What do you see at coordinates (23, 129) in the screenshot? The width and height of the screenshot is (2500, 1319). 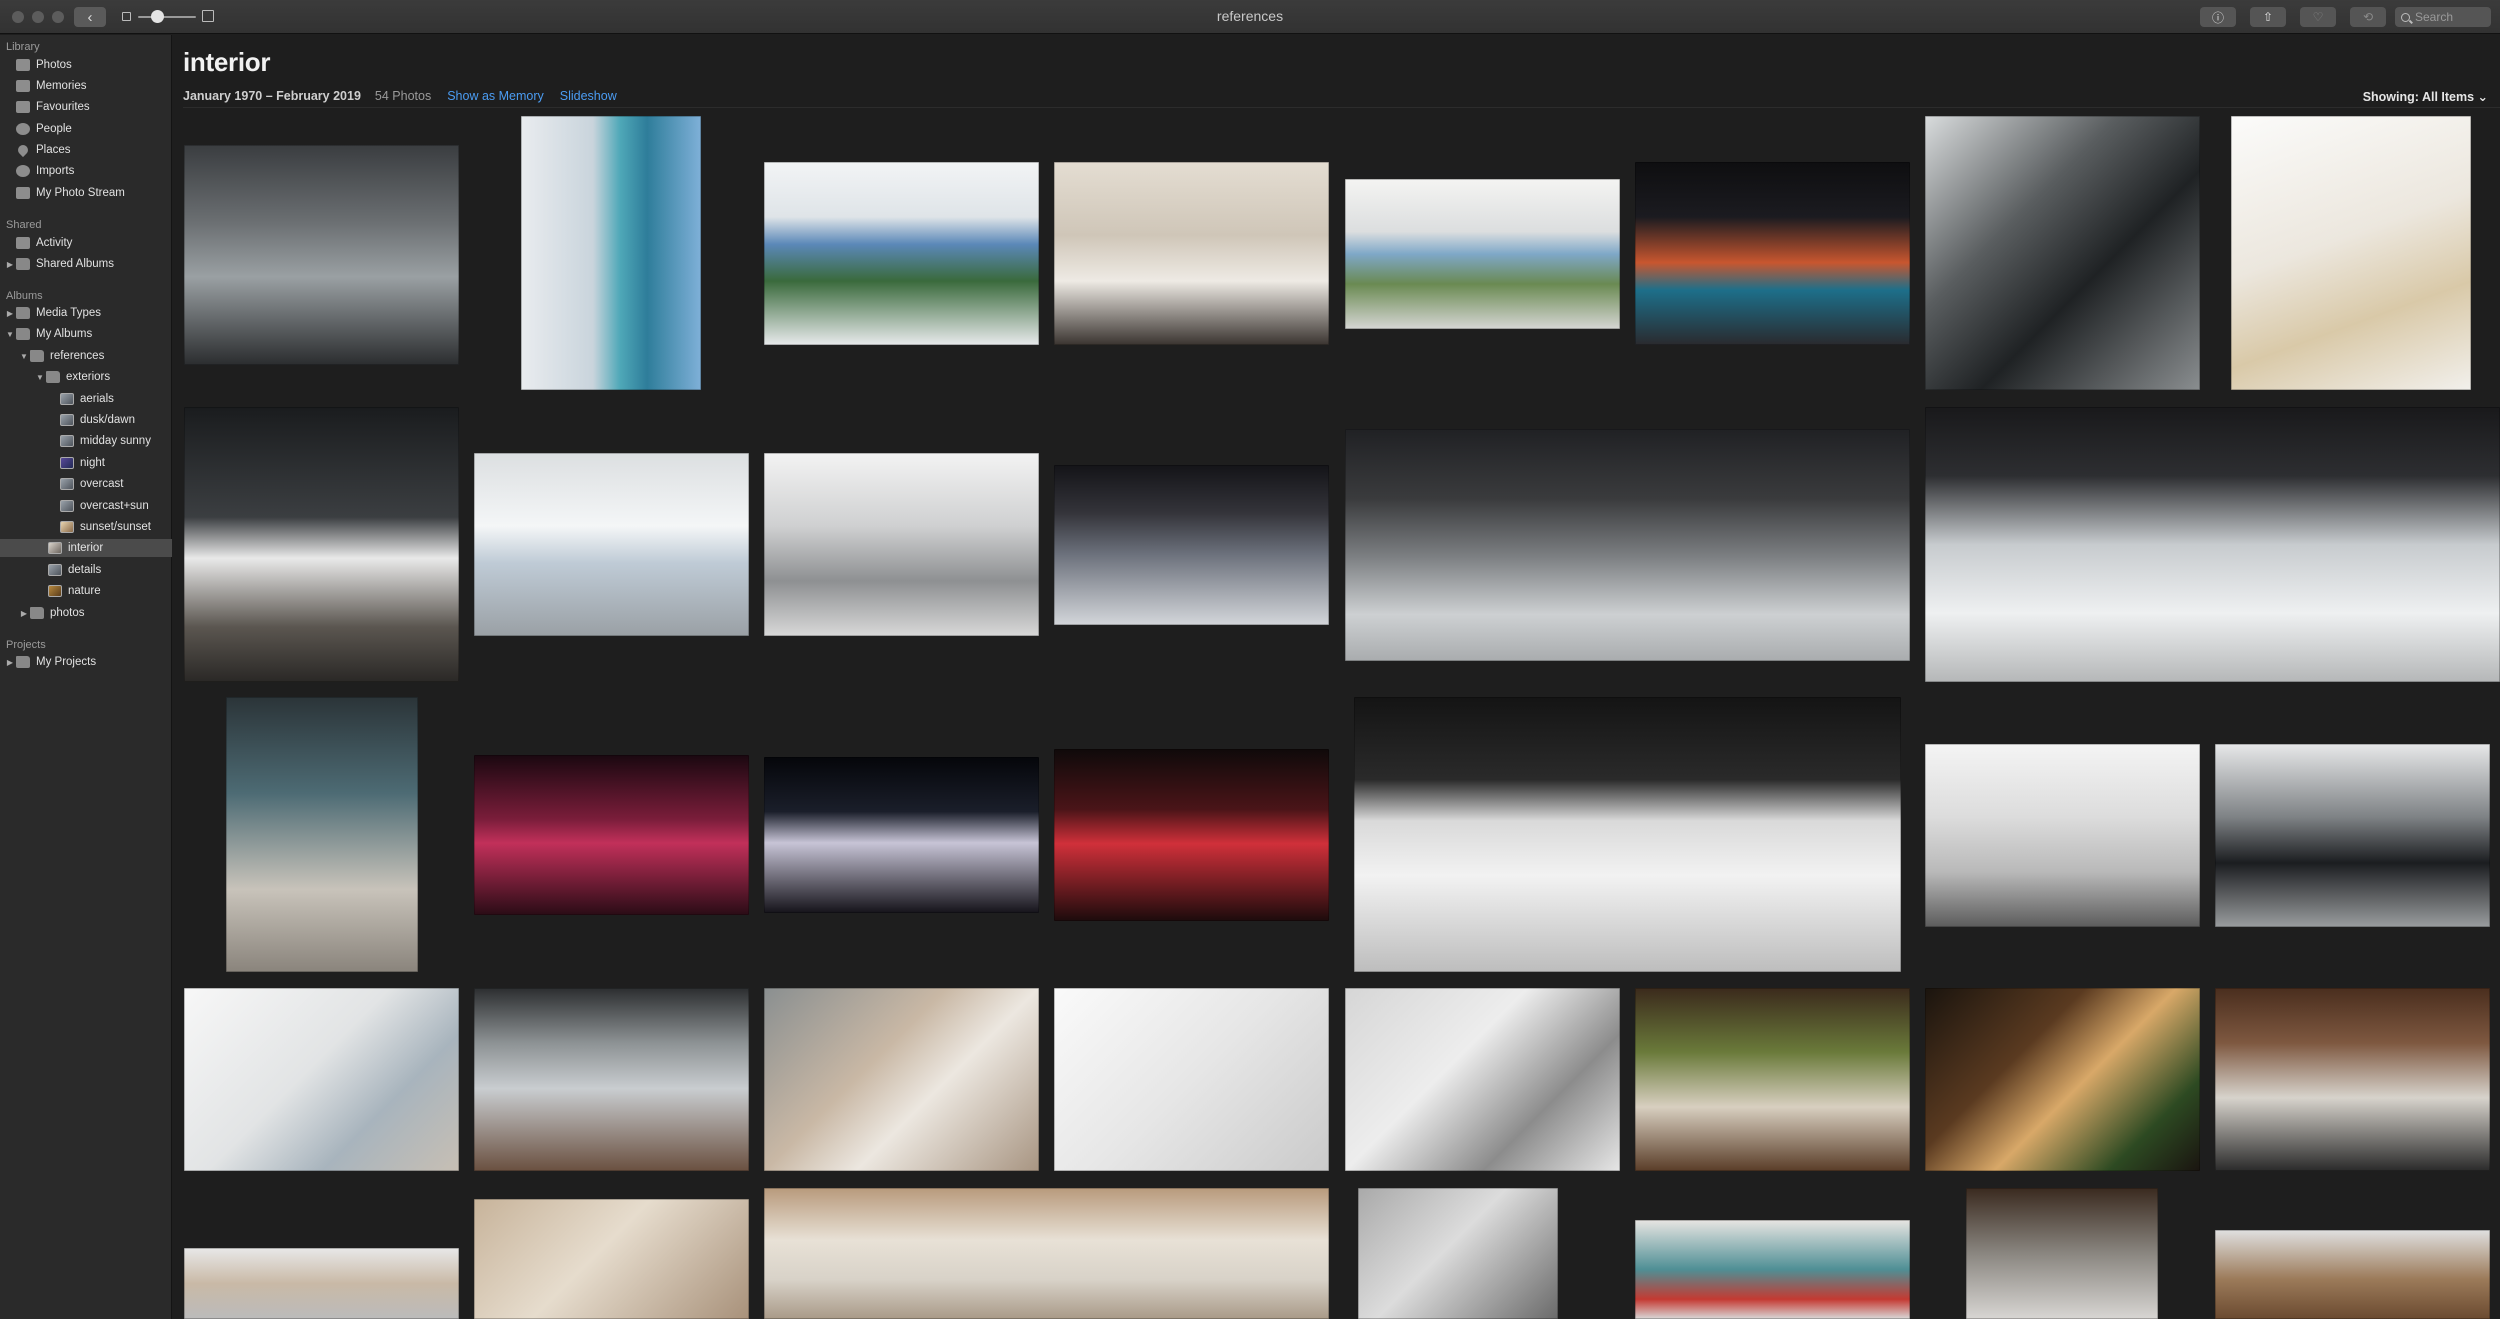 I see `people-icon` at bounding box center [23, 129].